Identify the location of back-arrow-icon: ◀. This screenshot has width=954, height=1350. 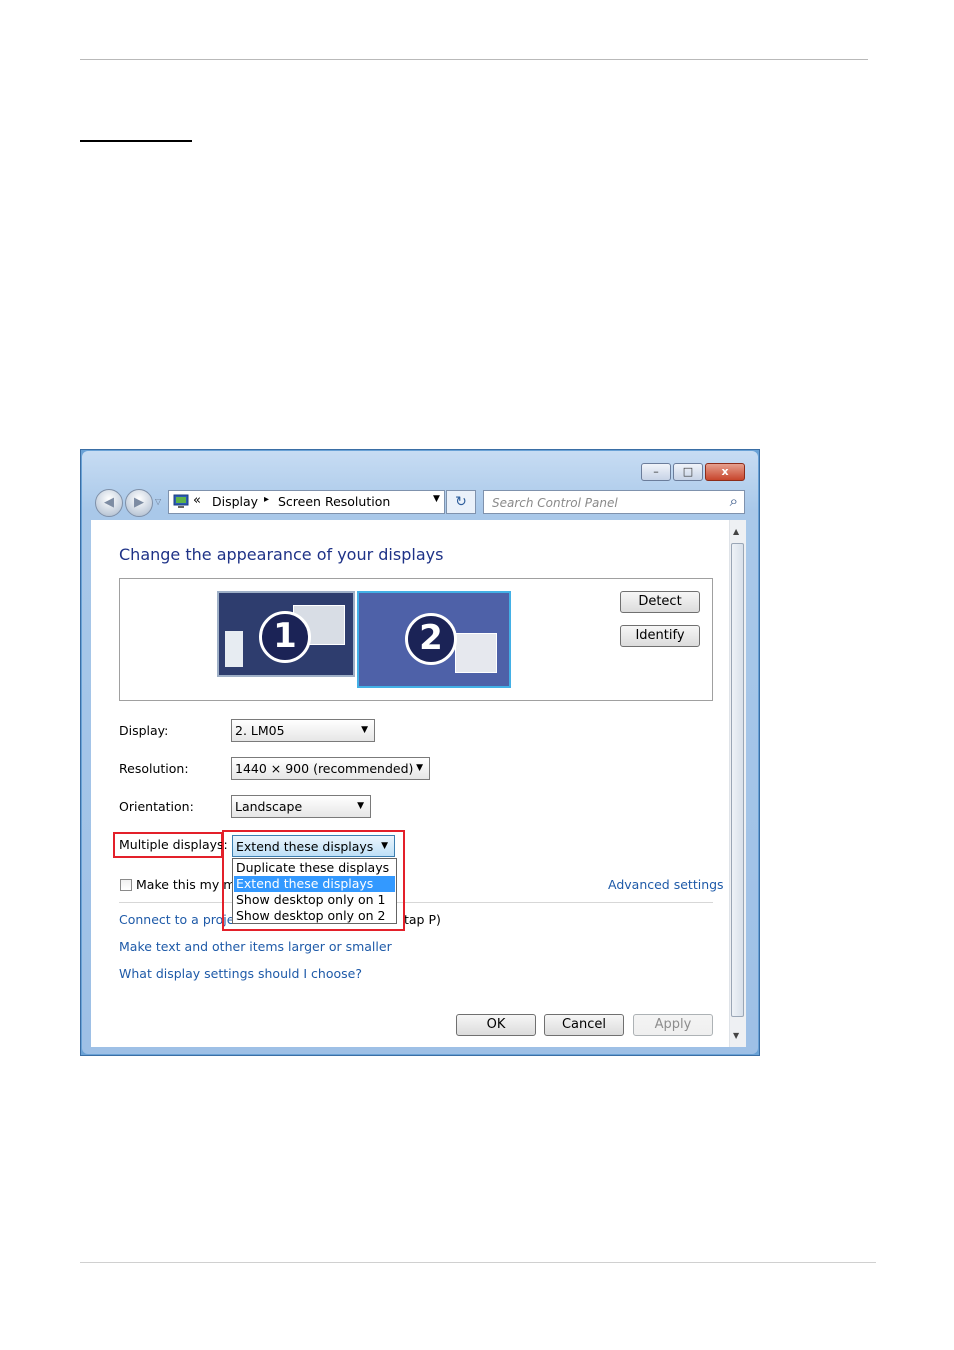
(109, 502).